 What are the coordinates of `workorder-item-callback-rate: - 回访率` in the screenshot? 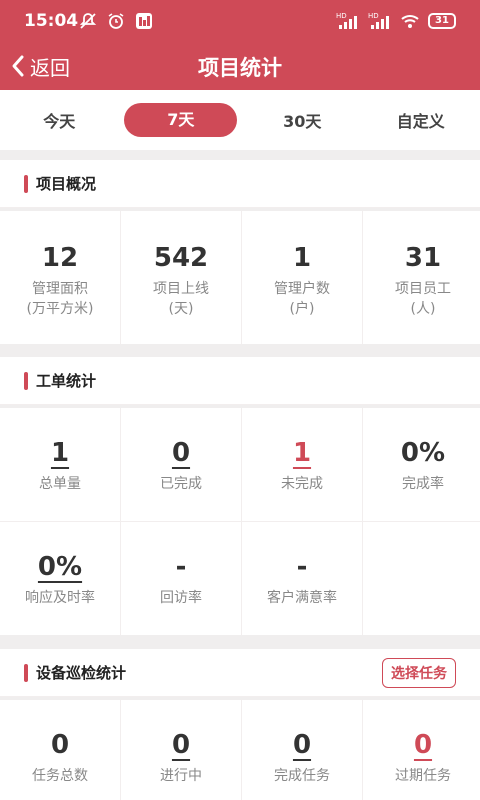 It's located at (181, 578).